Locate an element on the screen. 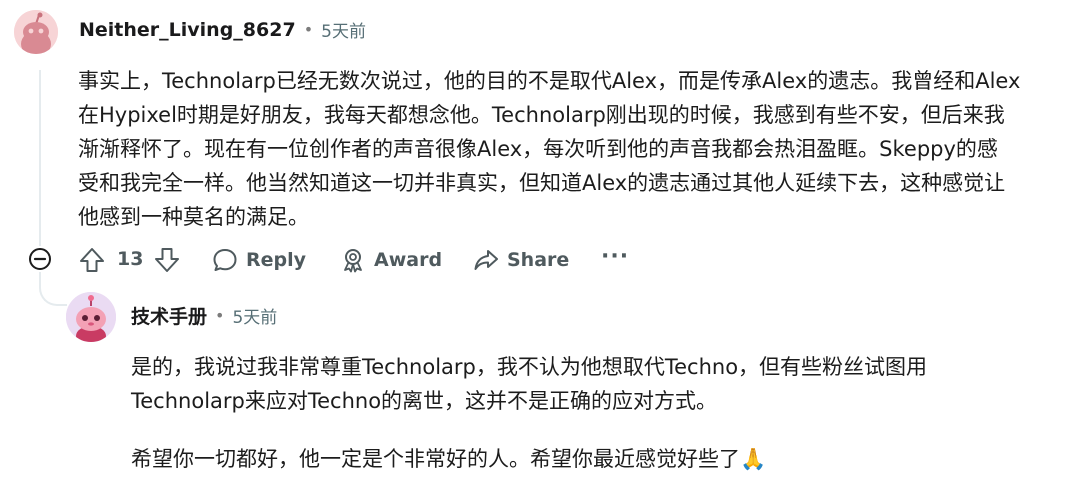 The image size is (1080, 487). share-button: Share is located at coordinates (521, 260).